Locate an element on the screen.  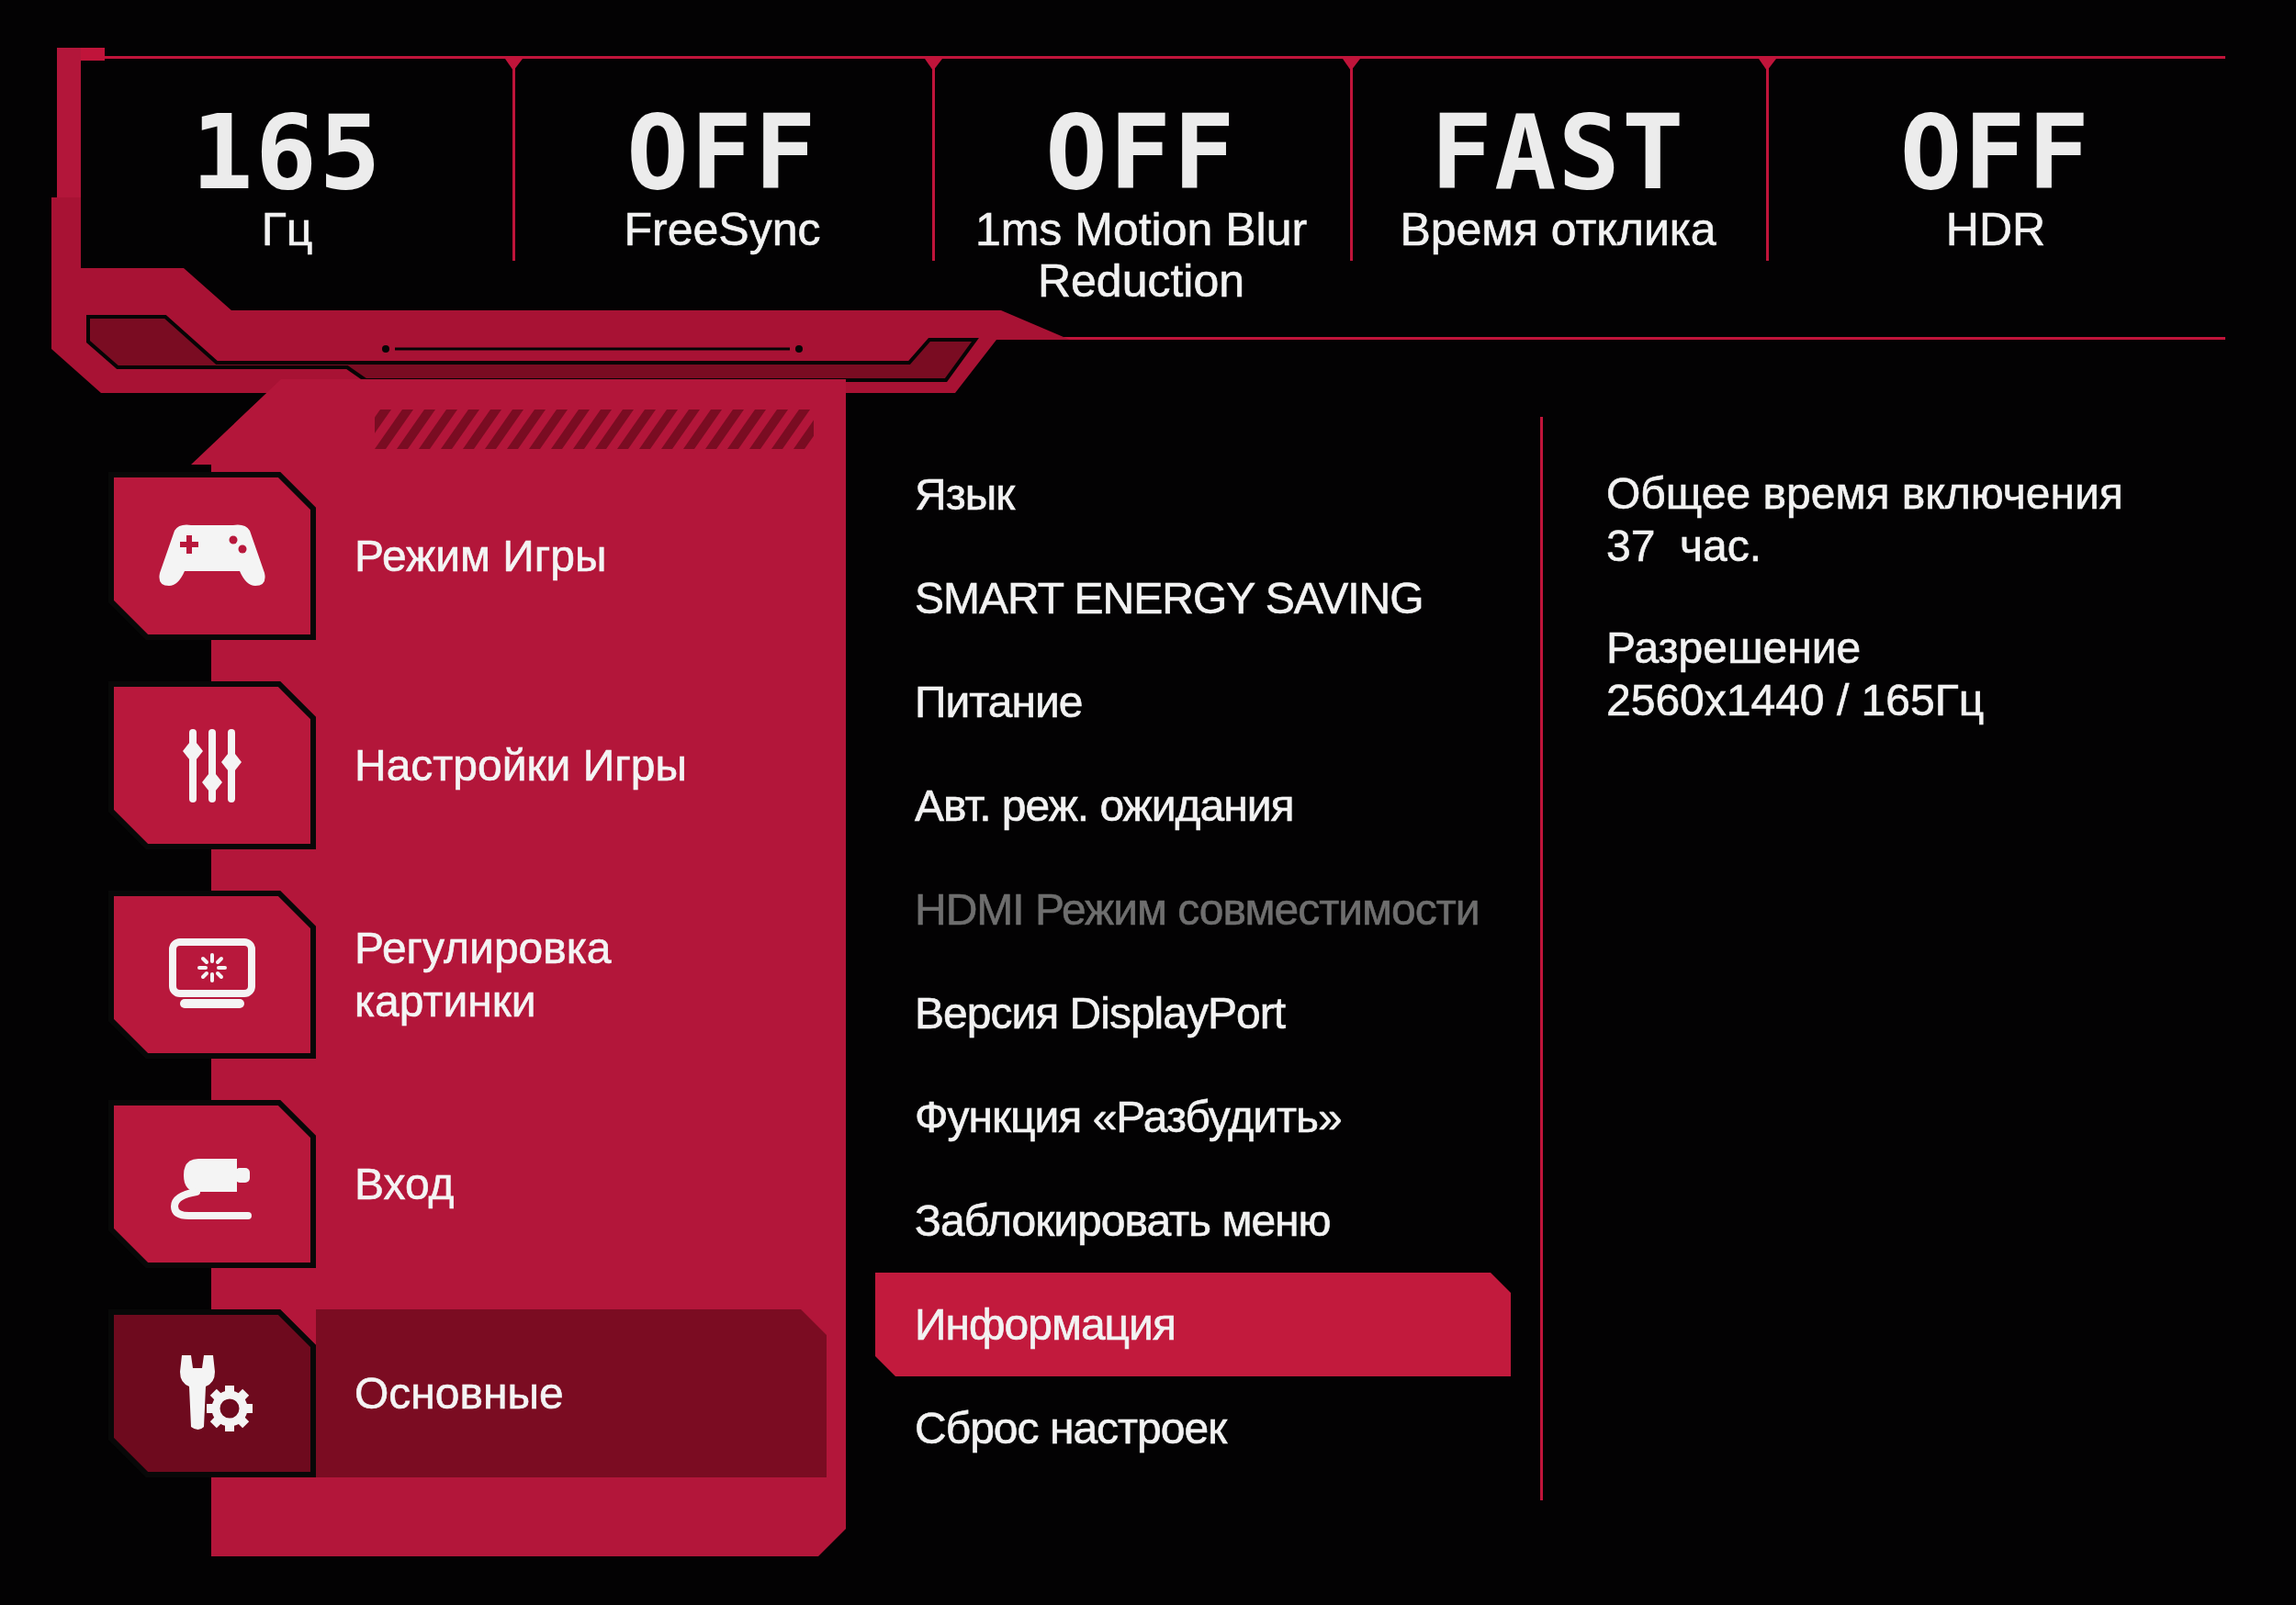
menu-item: Авт. реж. ожидания is located at coordinates (1193, 806).